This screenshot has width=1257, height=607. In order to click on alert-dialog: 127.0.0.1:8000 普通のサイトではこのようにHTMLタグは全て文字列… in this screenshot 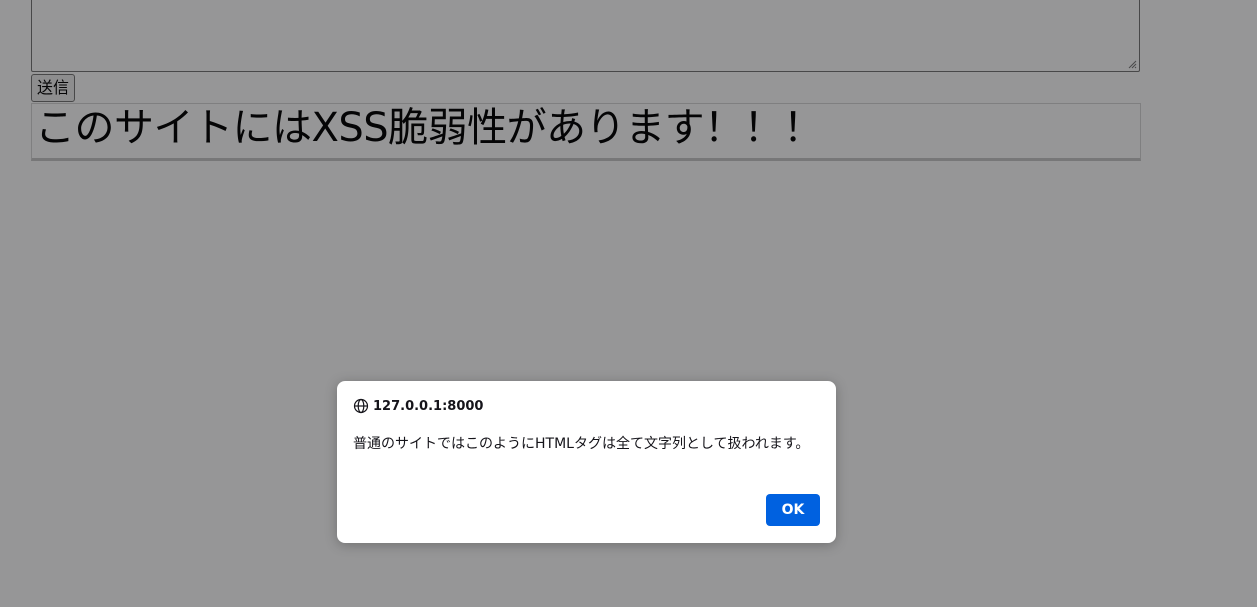, I will do `click(586, 462)`.